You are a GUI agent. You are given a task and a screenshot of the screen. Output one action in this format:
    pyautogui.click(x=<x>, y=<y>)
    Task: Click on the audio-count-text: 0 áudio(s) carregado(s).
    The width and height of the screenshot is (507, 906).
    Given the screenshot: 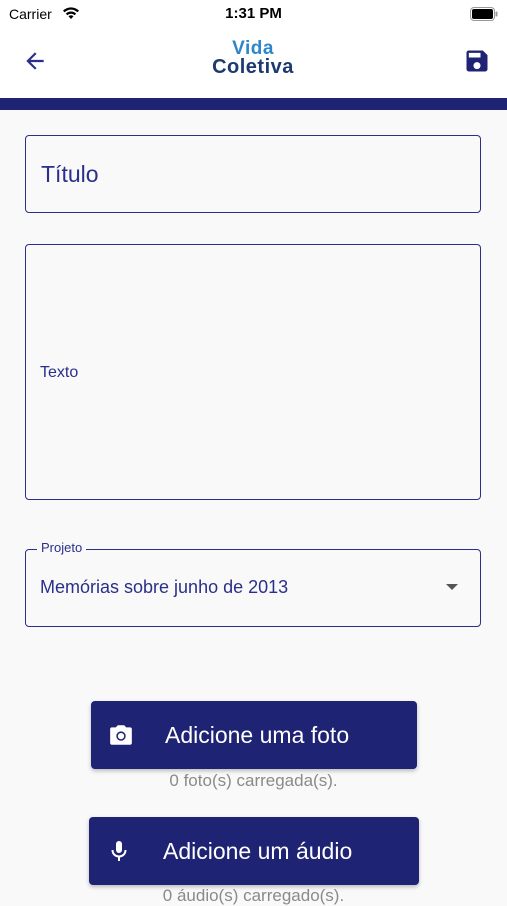 What is the action you would take?
    pyautogui.click(x=253, y=895)
    